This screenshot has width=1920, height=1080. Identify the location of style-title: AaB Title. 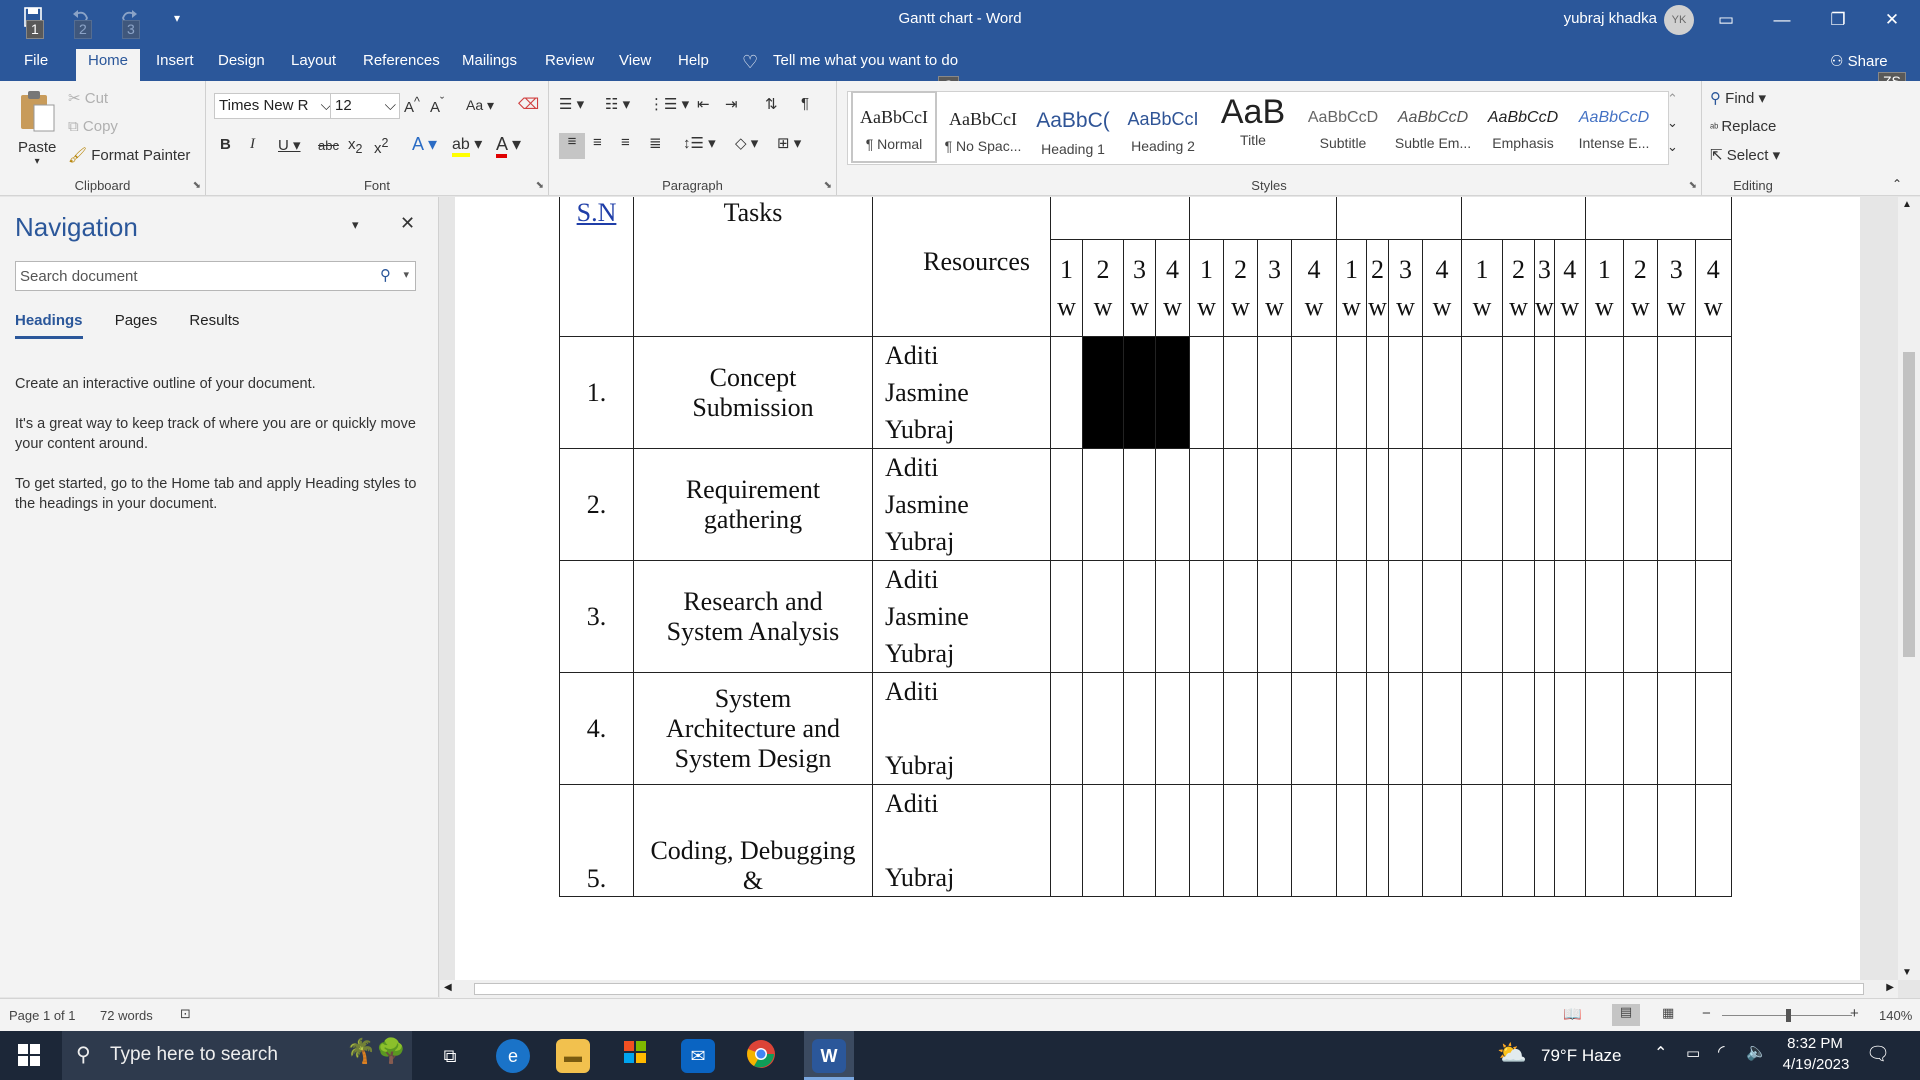
(1253, 127).